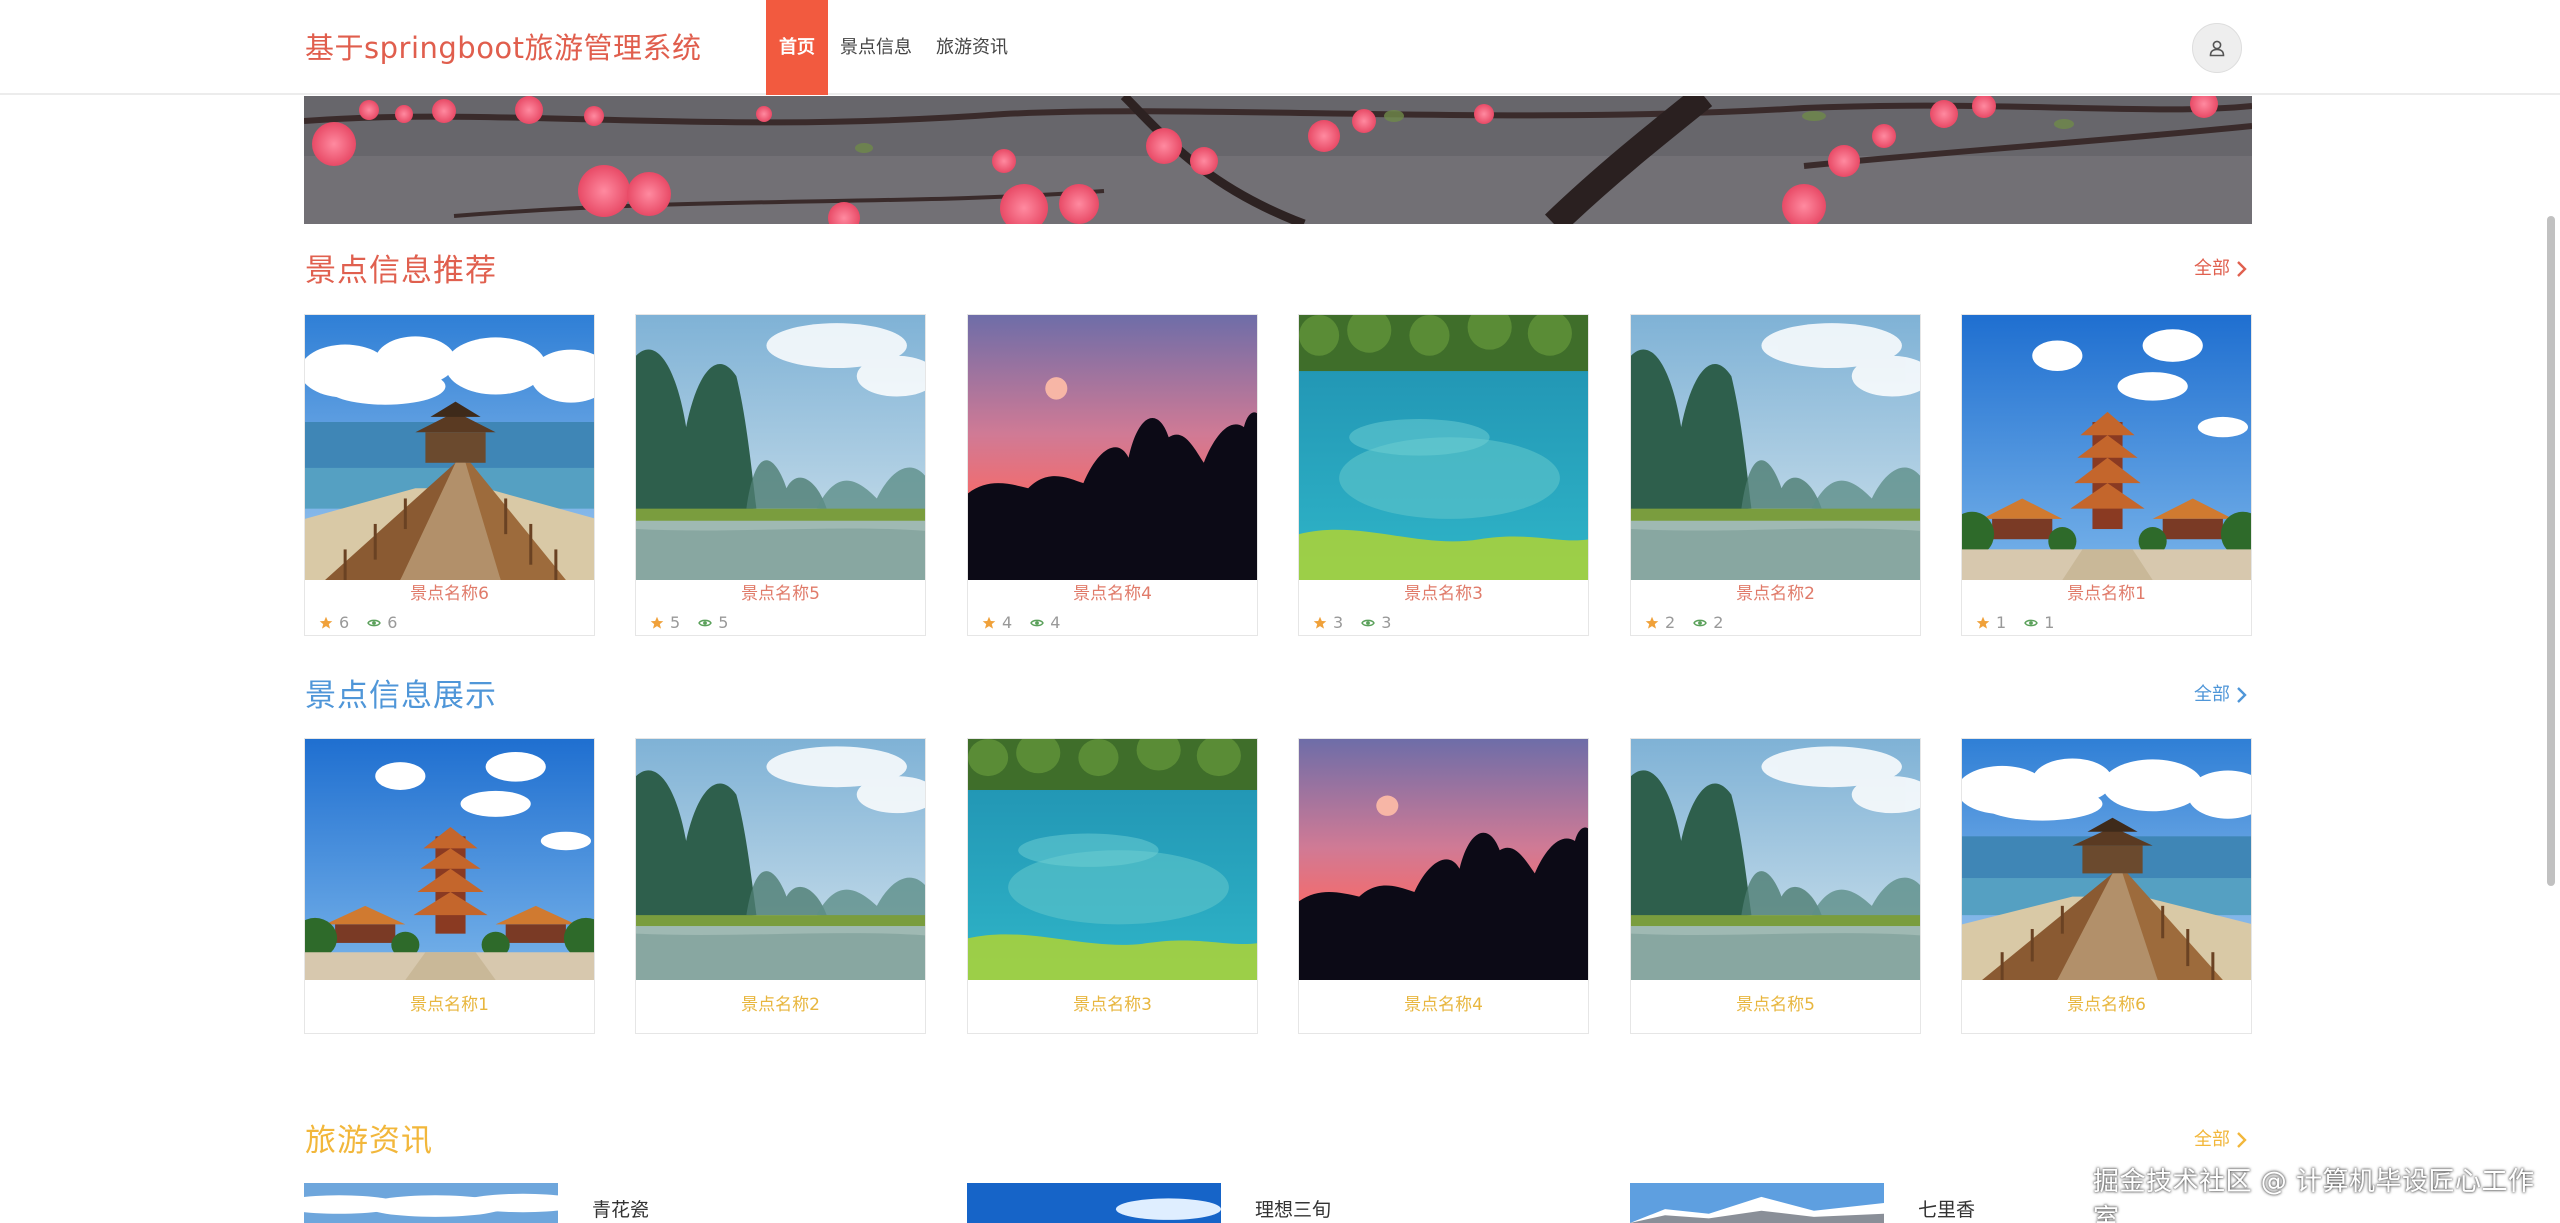 The height and width of the screenshot is (1223, 2560). I want to click on snow-mountain-photo, so click(1757, 1203).